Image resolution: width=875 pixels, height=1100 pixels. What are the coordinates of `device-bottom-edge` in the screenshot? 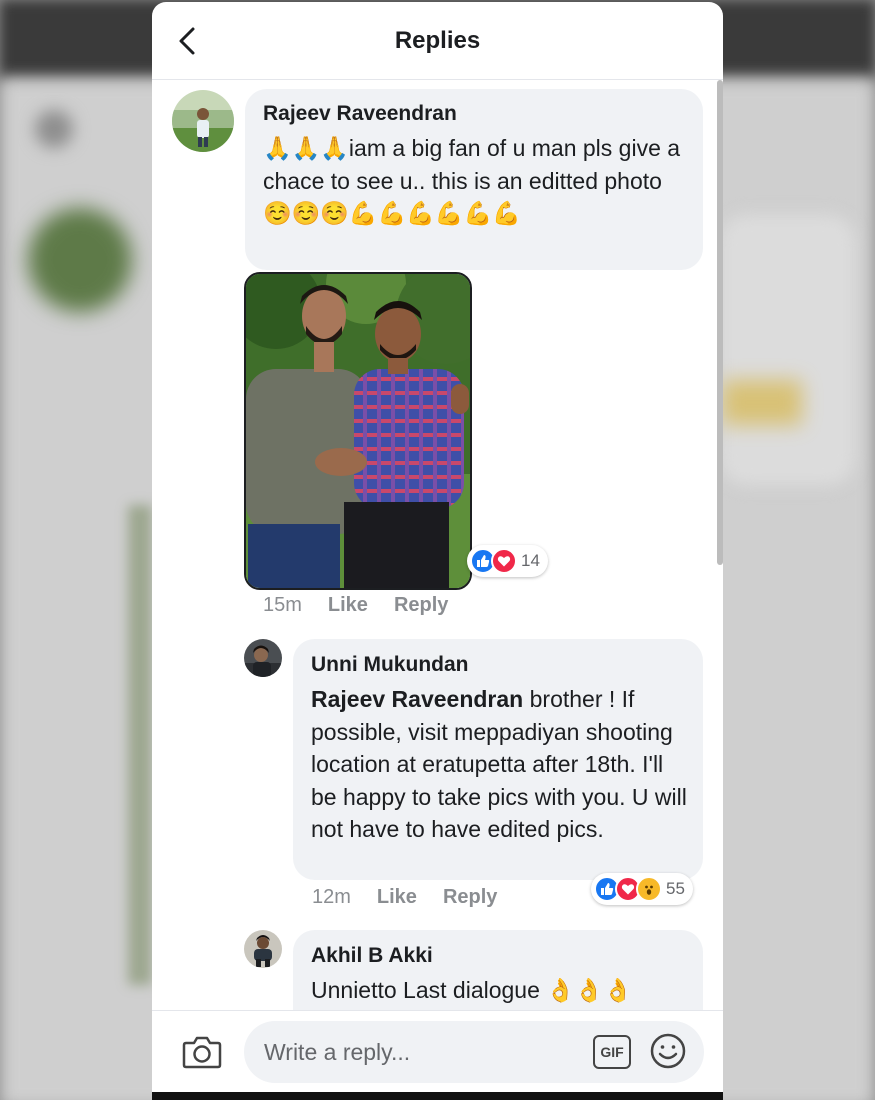 It's located at (437, 1096).